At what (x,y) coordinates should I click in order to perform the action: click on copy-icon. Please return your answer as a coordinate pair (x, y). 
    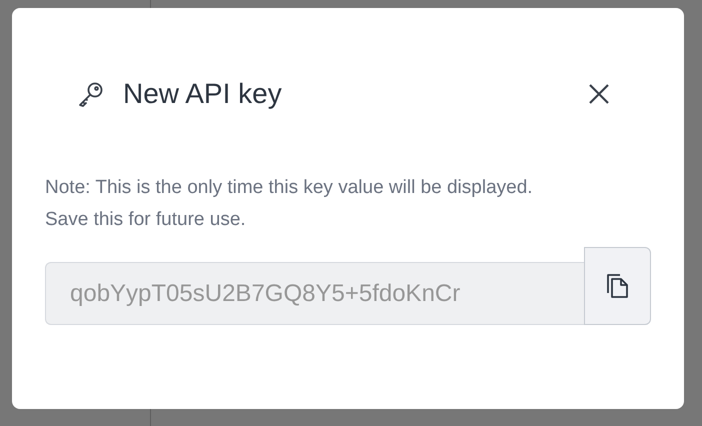
    Looking at the image, I should click on (617, 286).